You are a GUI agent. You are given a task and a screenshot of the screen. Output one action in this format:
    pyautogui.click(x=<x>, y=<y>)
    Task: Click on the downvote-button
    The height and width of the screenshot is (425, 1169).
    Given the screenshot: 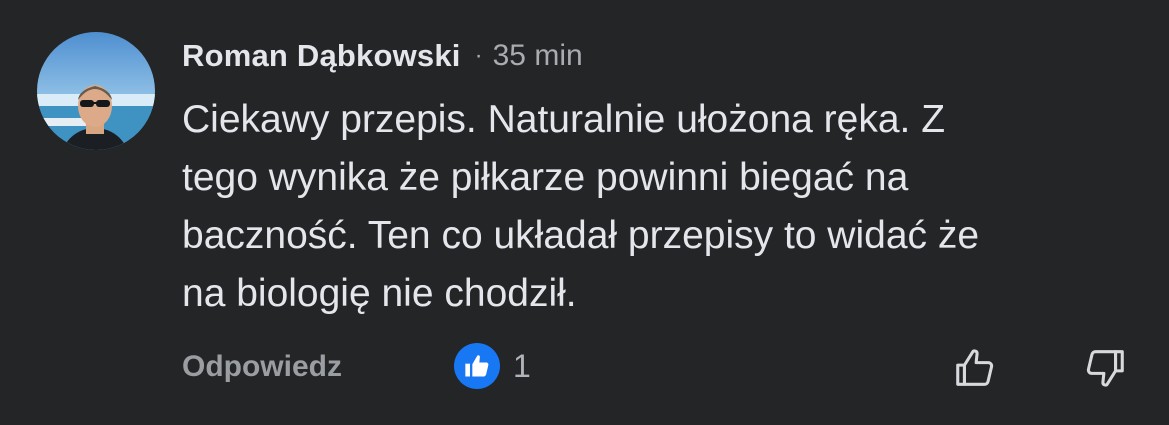 What is the action you would take?
    pyautogui.click(x=1105, y=368)
    